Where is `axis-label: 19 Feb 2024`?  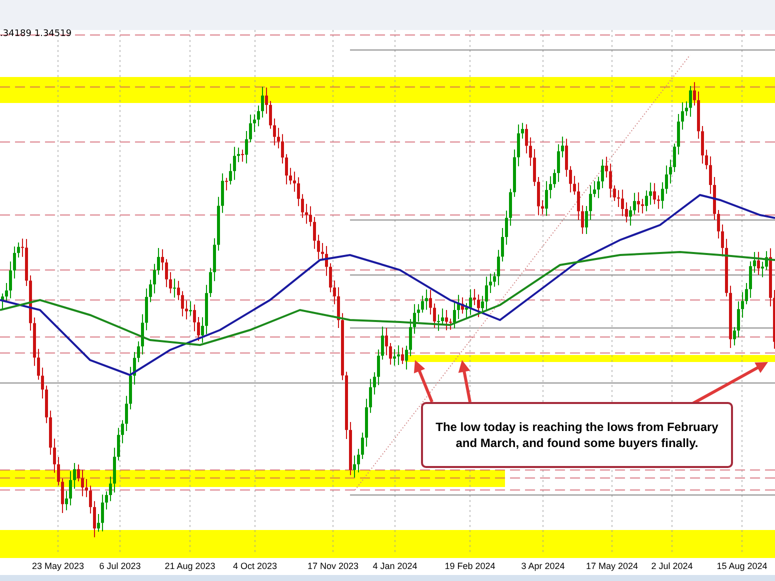 axis-label: 19 Feb 2024 is located at coordinates (470, 566).